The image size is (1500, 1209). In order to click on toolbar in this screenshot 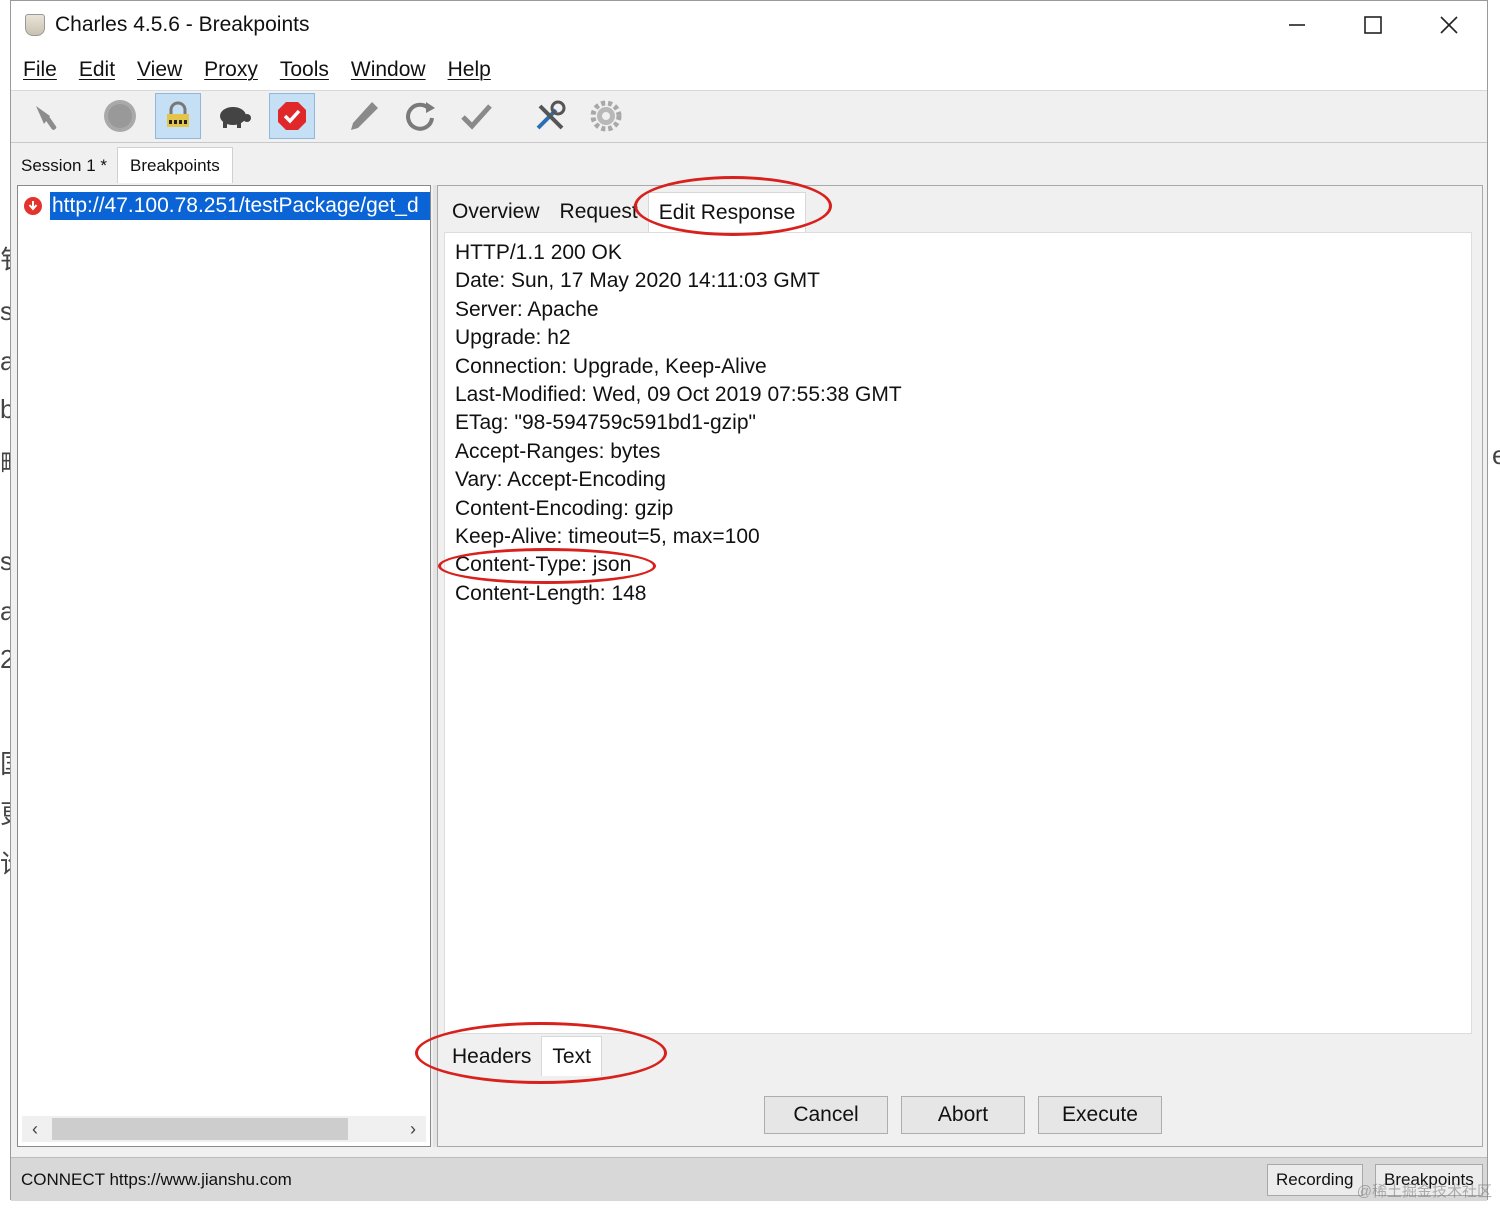, I will do `click(749, 117)`.